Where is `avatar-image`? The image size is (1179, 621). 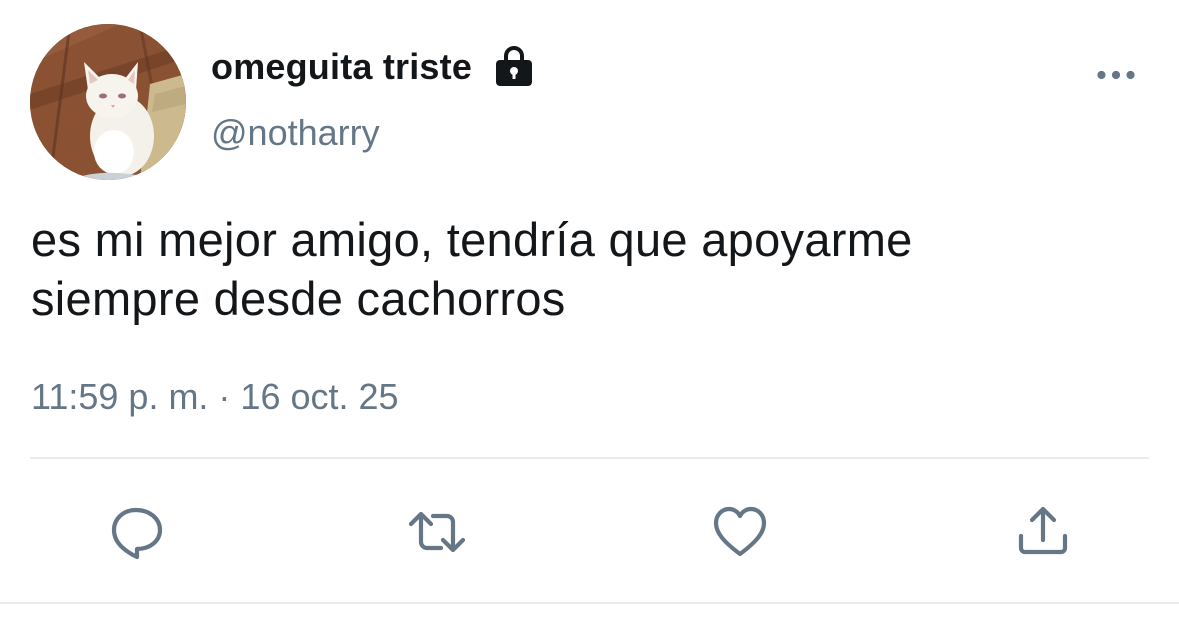 avatar-image is located at coordinates (108, 102).